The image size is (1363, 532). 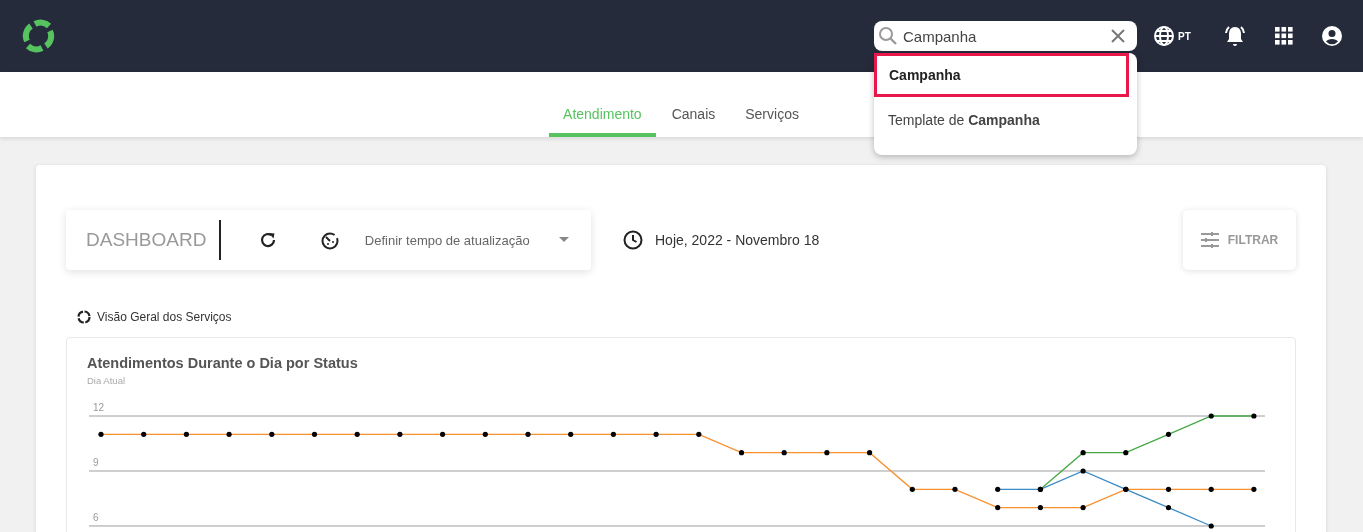 What do you see at coordinates (84, 317) in the screenshot?
I see `circle-progress-icon` at bounding box center [84, 317].